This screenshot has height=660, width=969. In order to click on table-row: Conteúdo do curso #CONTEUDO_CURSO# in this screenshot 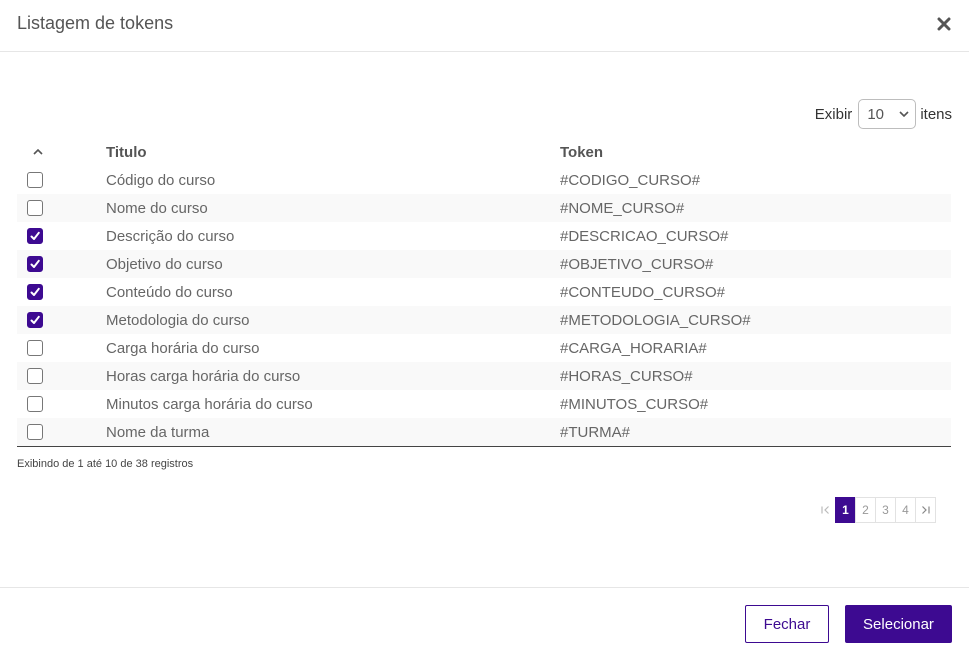, I will do `click(484, 292)`.